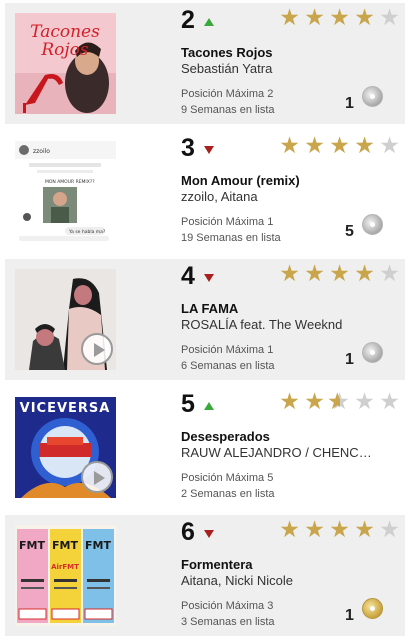  I want to click on gold-disc-icon, so click(372, 608).